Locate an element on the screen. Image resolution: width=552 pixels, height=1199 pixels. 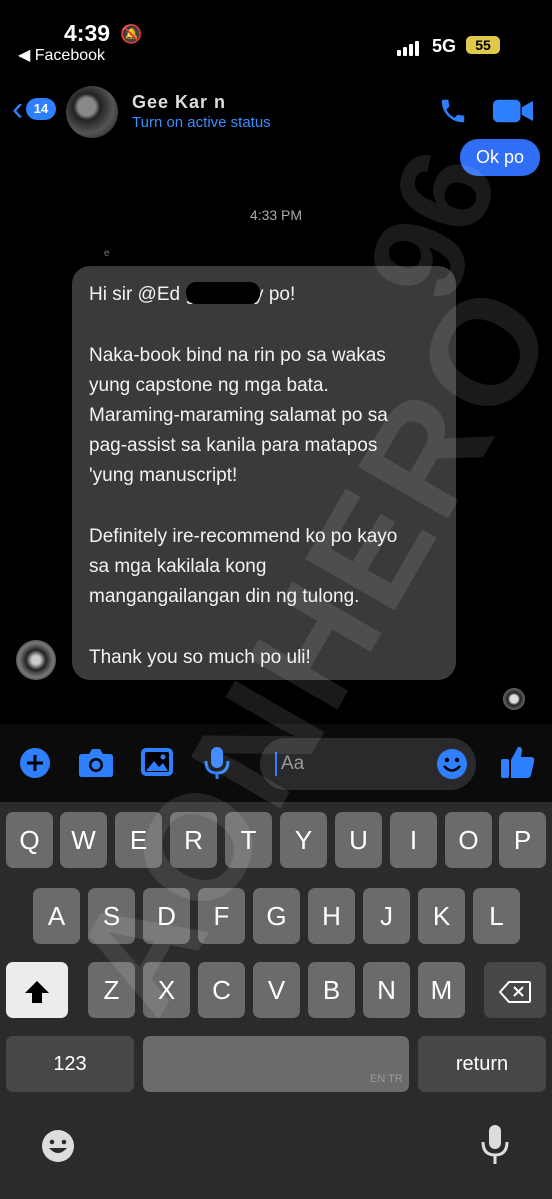
thumbs-up-icon is located at coordinates (518, 762).